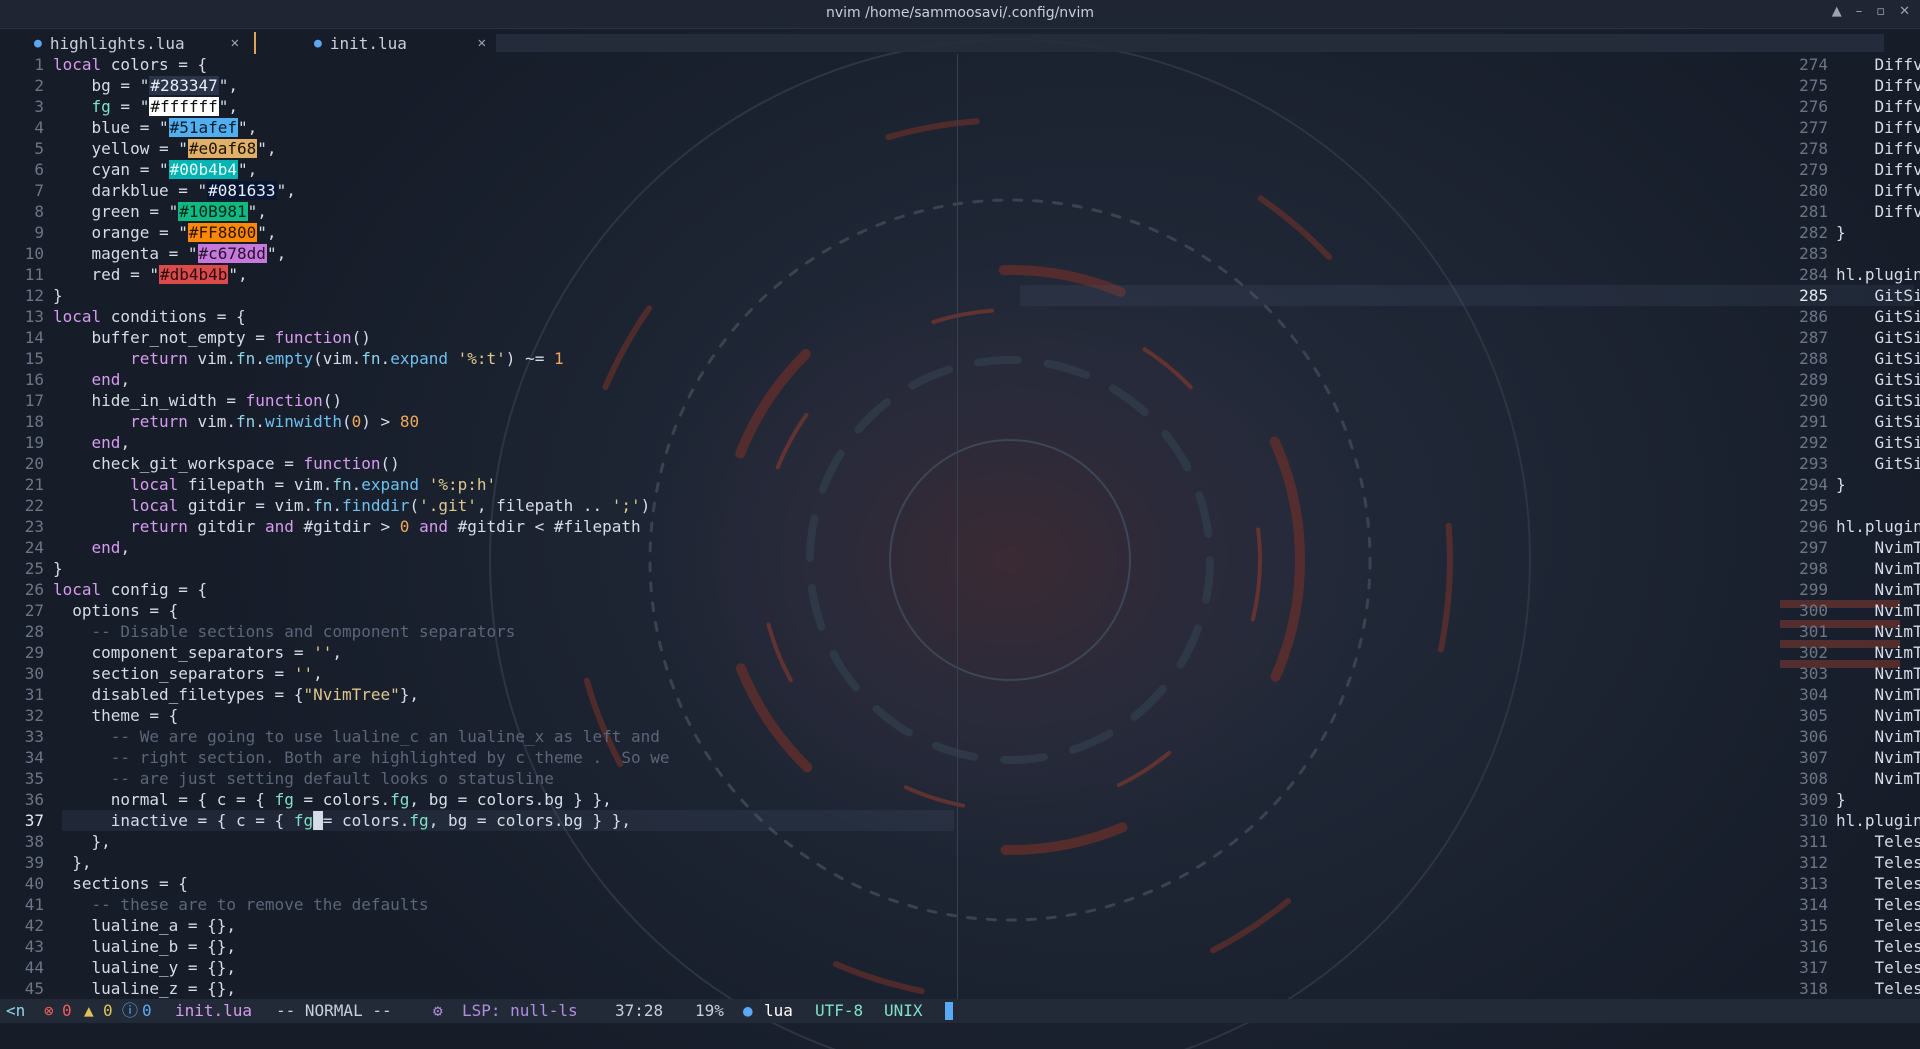 The width and height of the screenshot is (1920, 1049). Describe the element at coordinates (478, 106) in the screenshot. I see `code-line: 3 fg = "#ffffff",` at that location.